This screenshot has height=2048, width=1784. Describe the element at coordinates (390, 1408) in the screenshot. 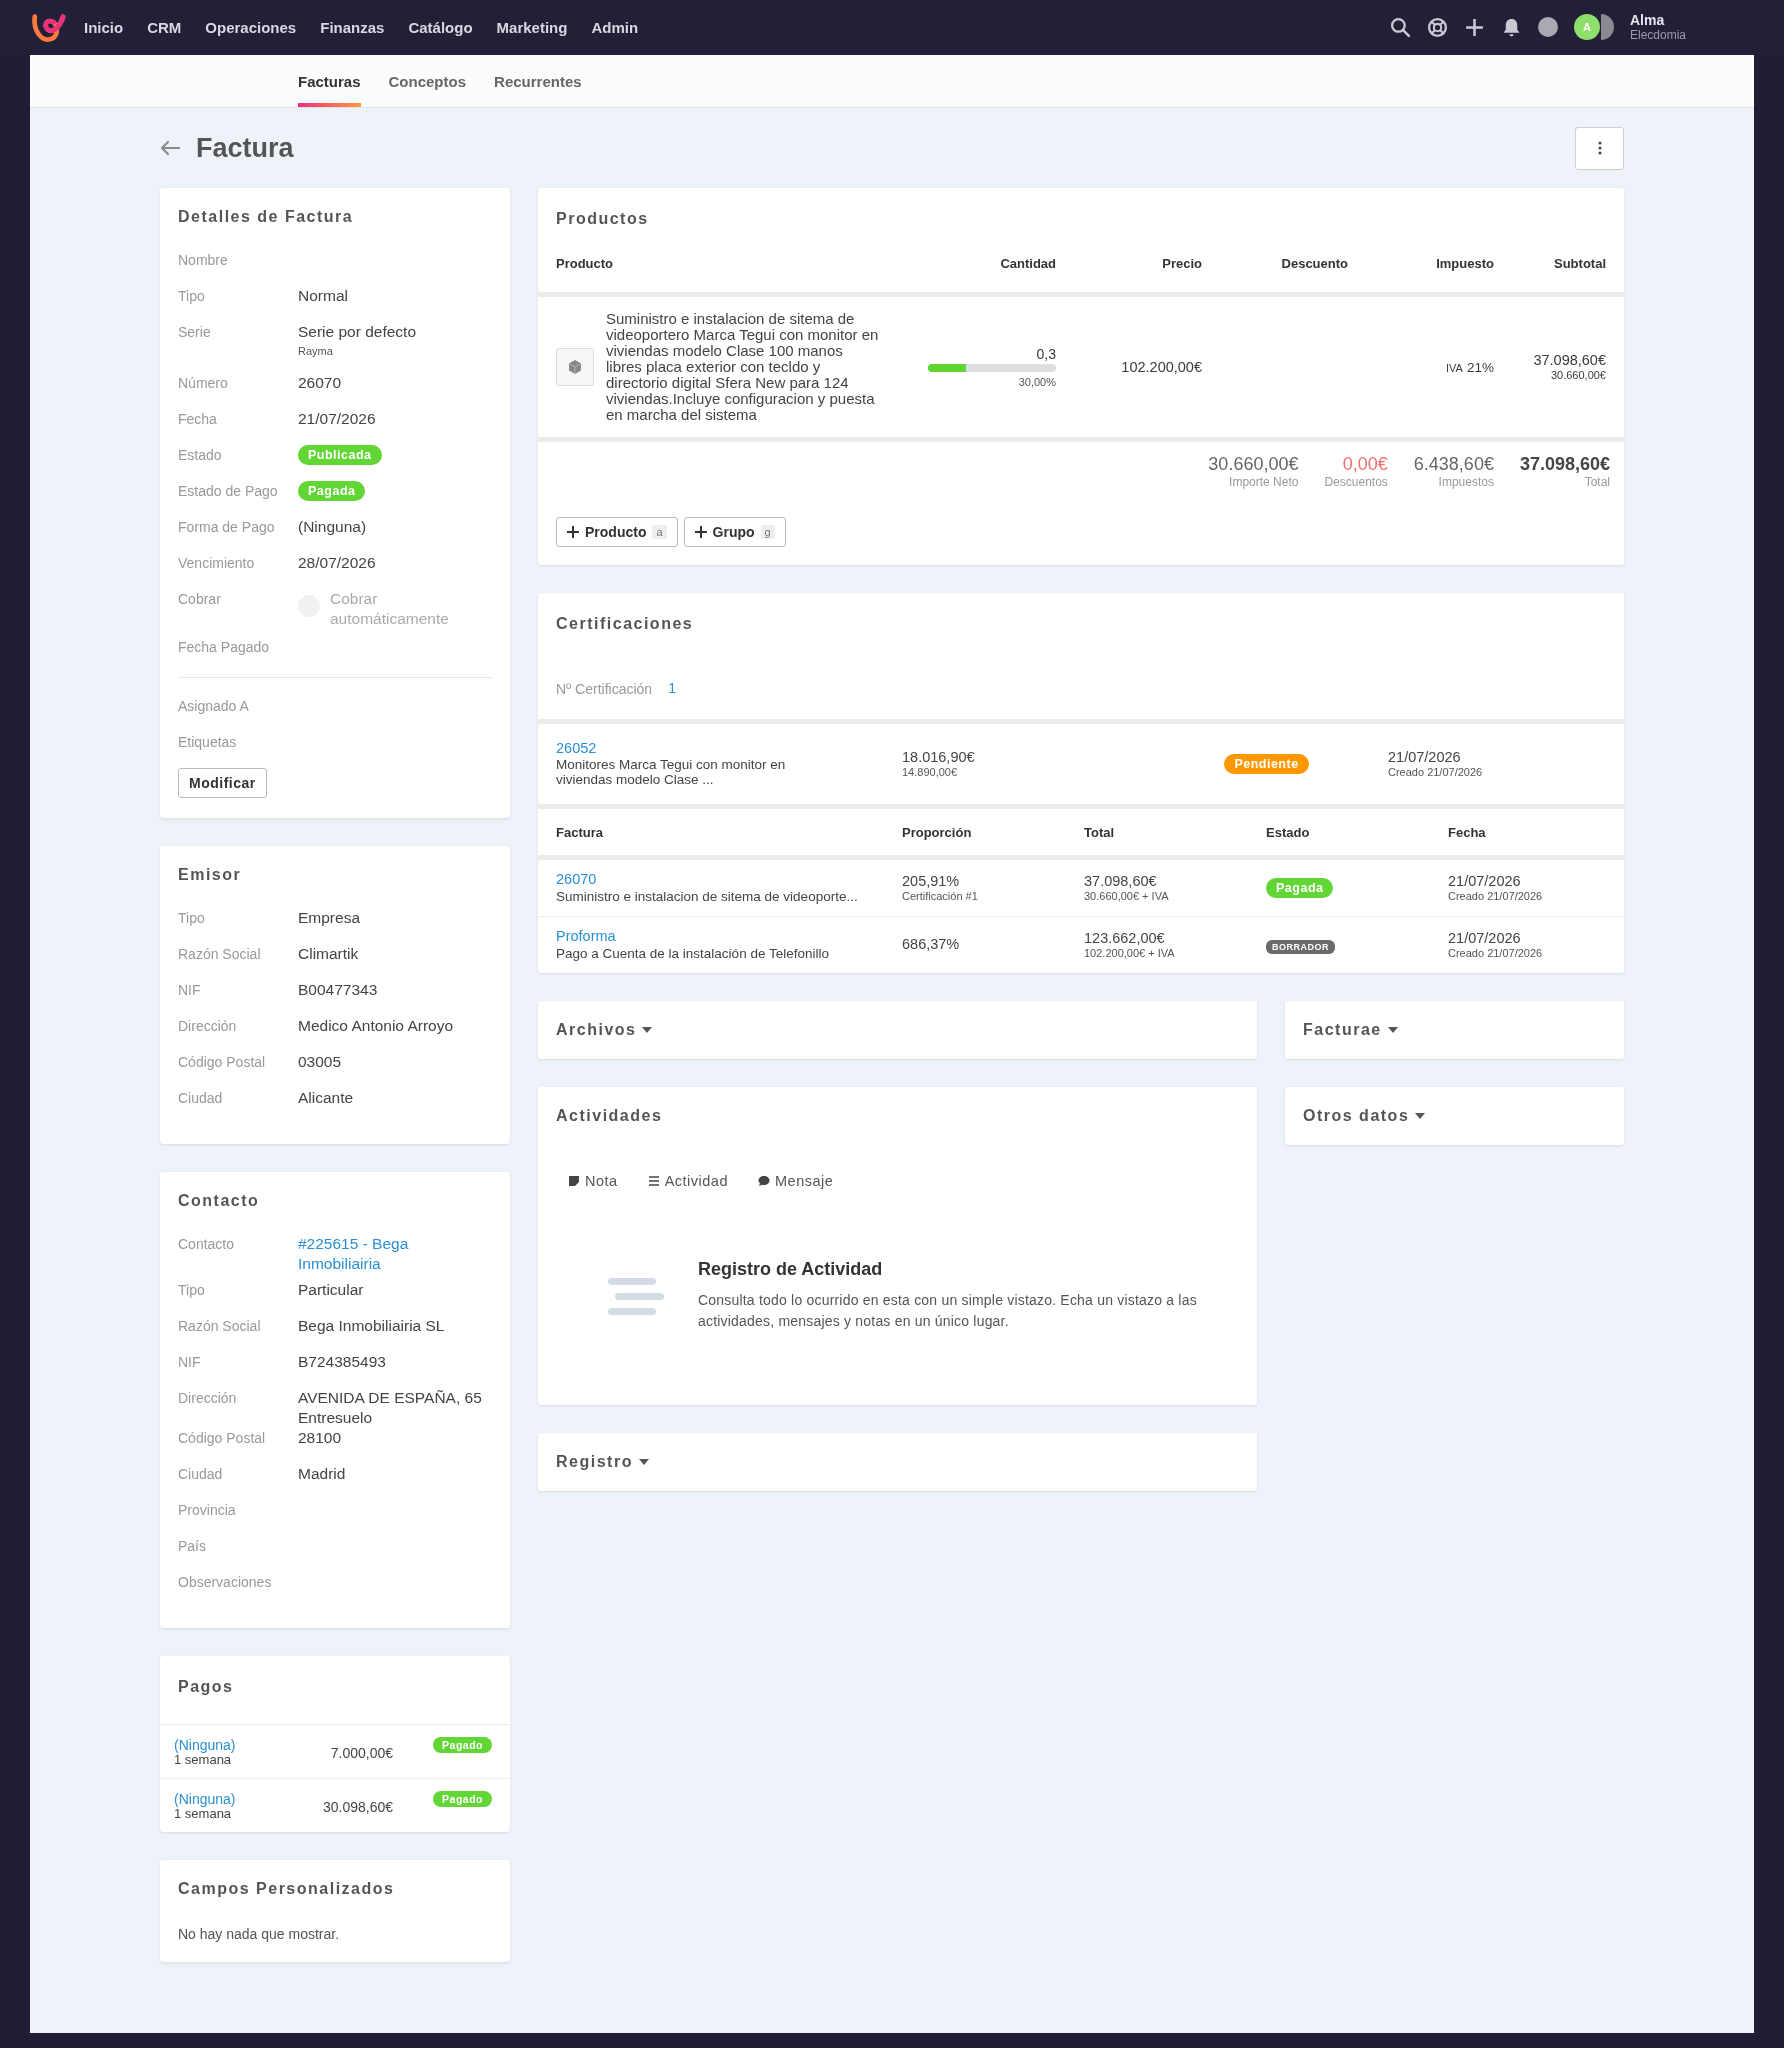

I see `field-value: AVENIDA DE ESPAÑA, 65 Entresuelo` at that location.